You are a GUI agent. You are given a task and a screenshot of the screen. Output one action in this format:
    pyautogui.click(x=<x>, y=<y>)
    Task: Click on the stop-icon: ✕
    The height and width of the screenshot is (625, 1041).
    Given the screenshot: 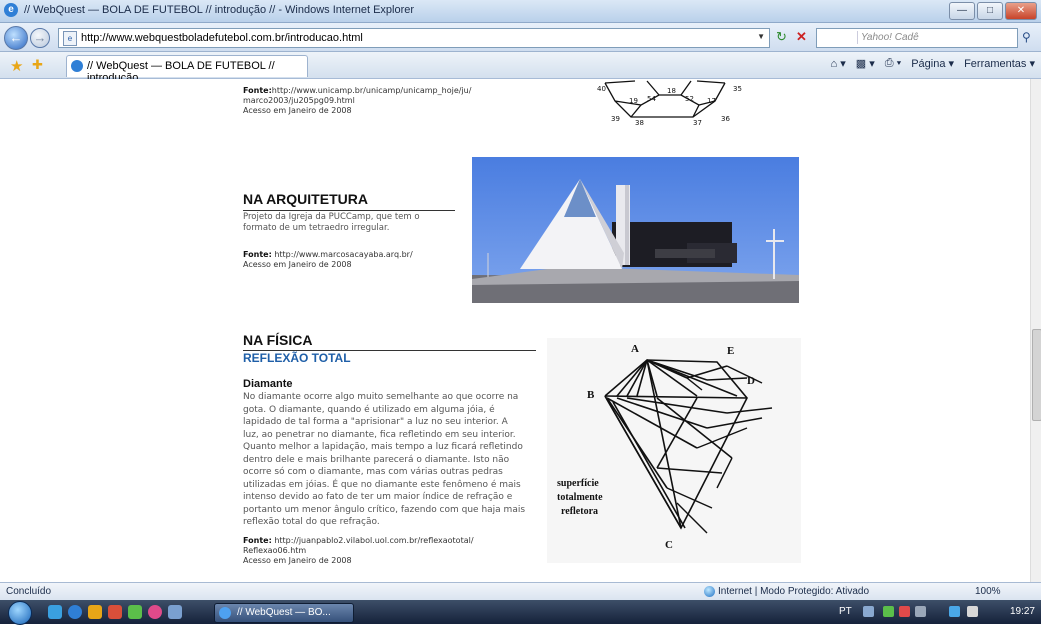 What is the action you would take?
    pyautogui.click(x=803, y=37)
    